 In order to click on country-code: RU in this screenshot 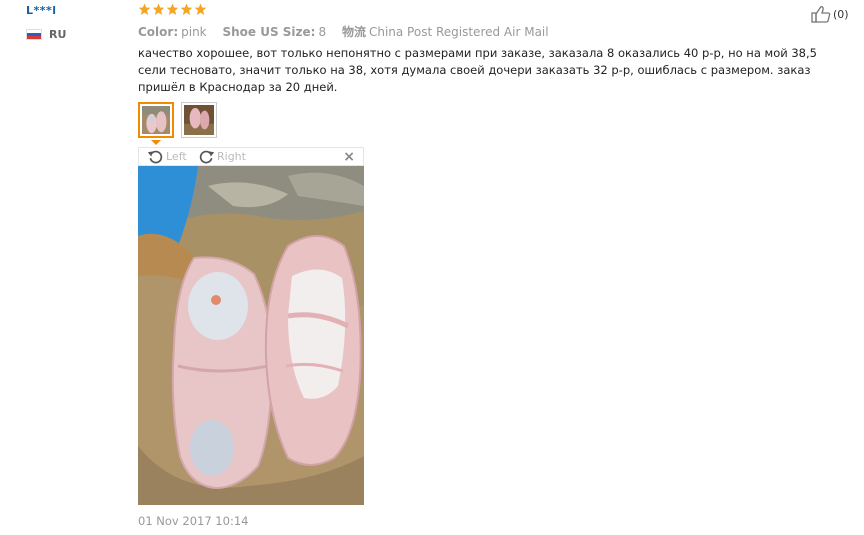, I will do `click(58, 34)`.